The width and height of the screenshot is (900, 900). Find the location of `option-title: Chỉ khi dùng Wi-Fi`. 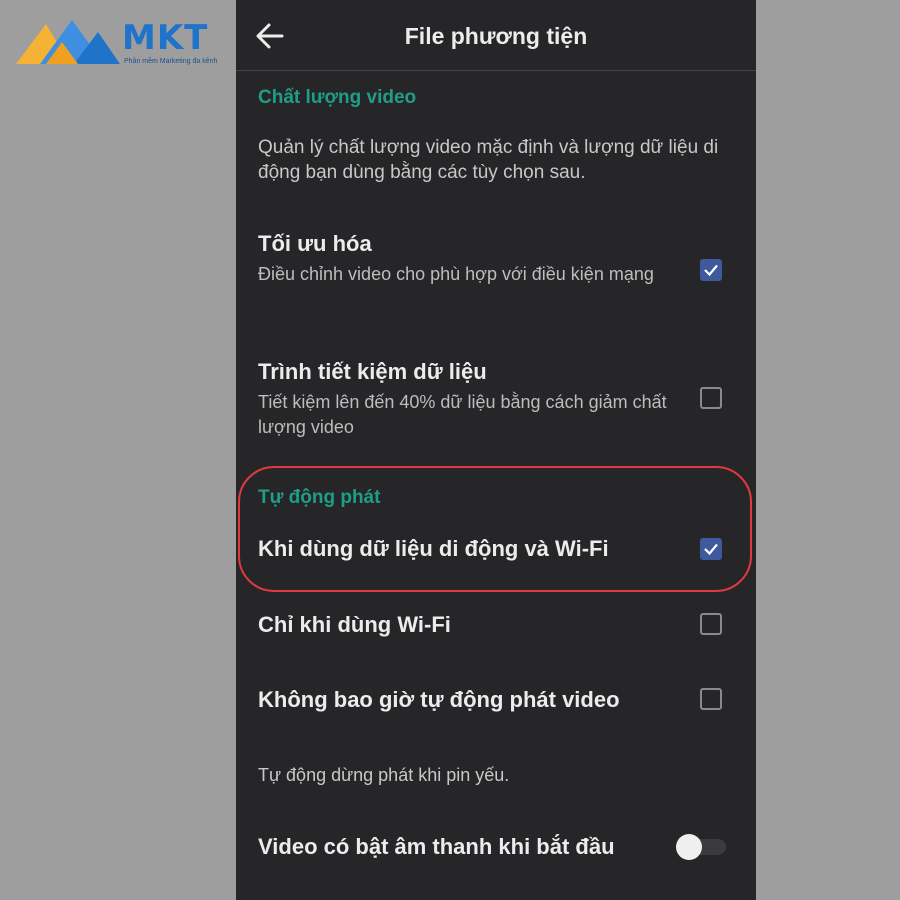

option-title: Chỉ khi dùng Wi-Fi is located at coordinates (354, 624).